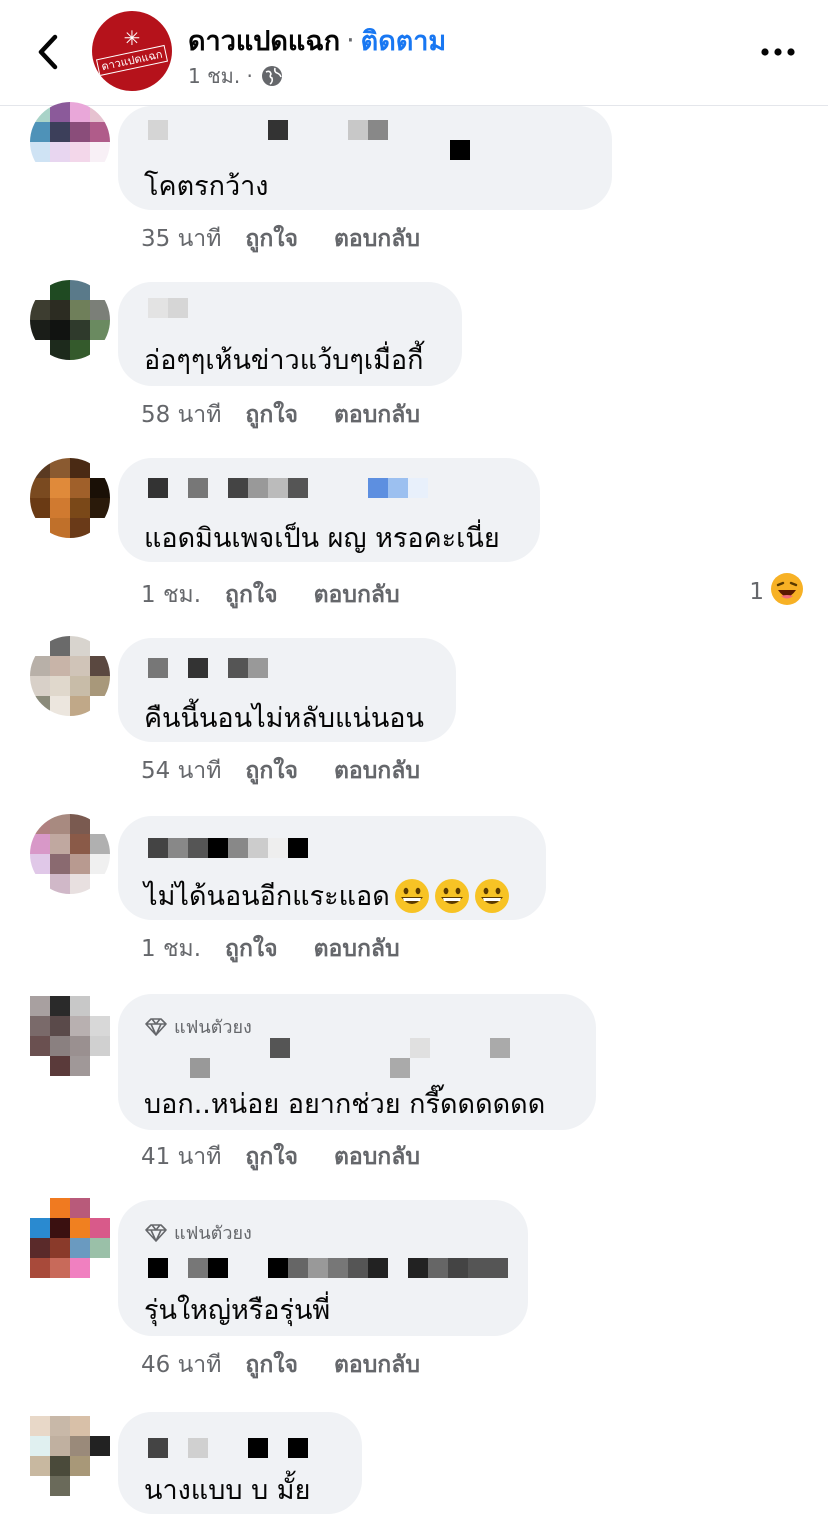 The height and width of the screenshot is (1528, 828). Describe the element at coordinates (290, 334) in the screenshot. I see `comment-bubble: อ่อๆๆเห้นข่าวแว้บๆเมื่อกี้` at that location.